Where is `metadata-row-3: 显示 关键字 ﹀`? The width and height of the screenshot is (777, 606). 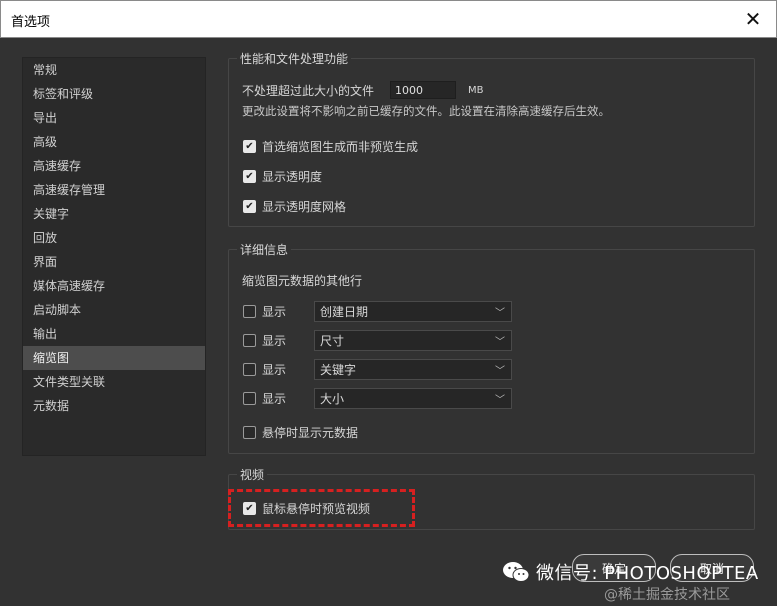 metadata-row-3: 显示 关键字 ﹀ is located at coordinates (377, 369).